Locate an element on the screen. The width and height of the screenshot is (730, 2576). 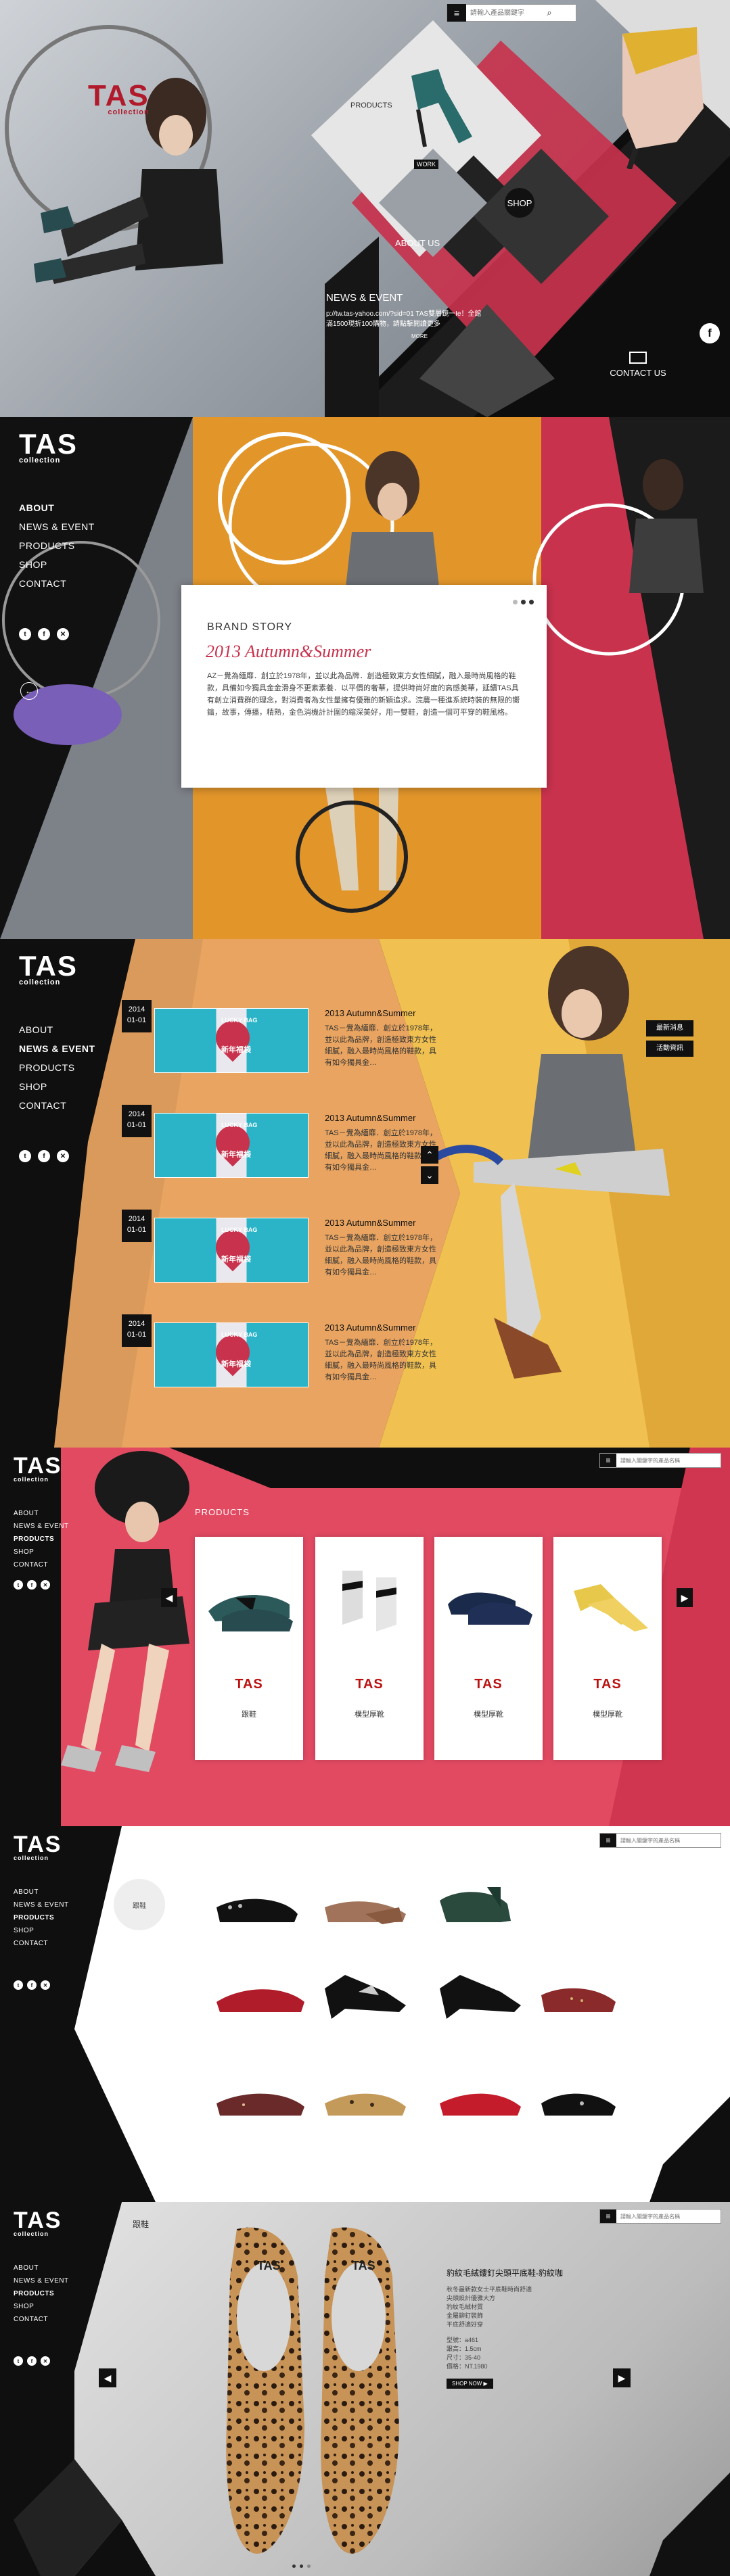
news-title: 2013 Autumn&Summer is located at coordinates (370, 1013).